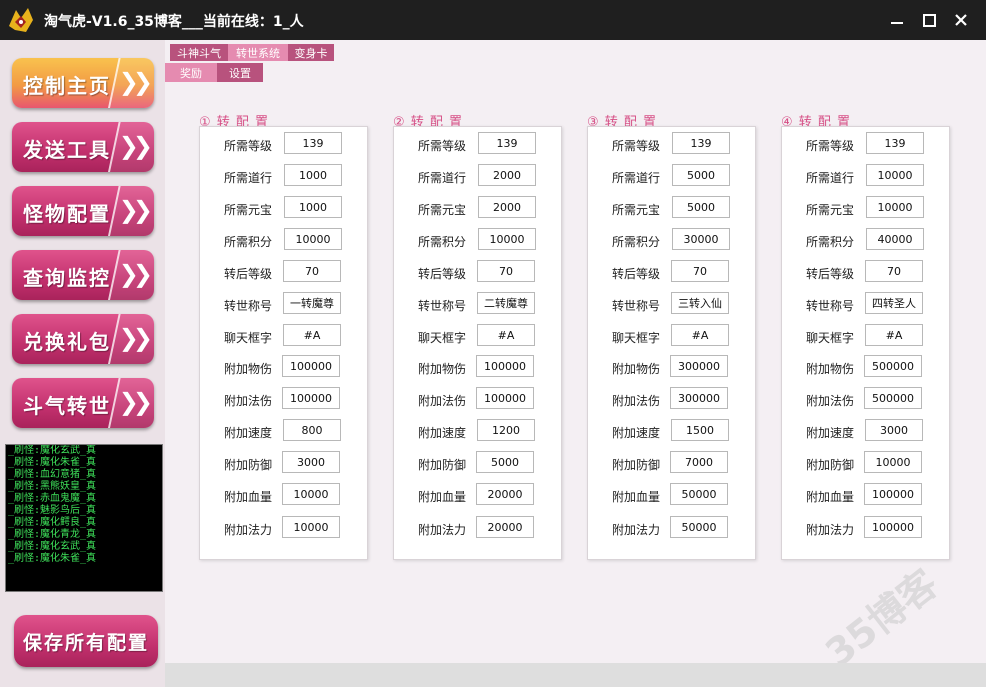 Image resolution: width=986 pixels, height=687 pixels. I want to click on watermark: 35博客, so click(881, 618).